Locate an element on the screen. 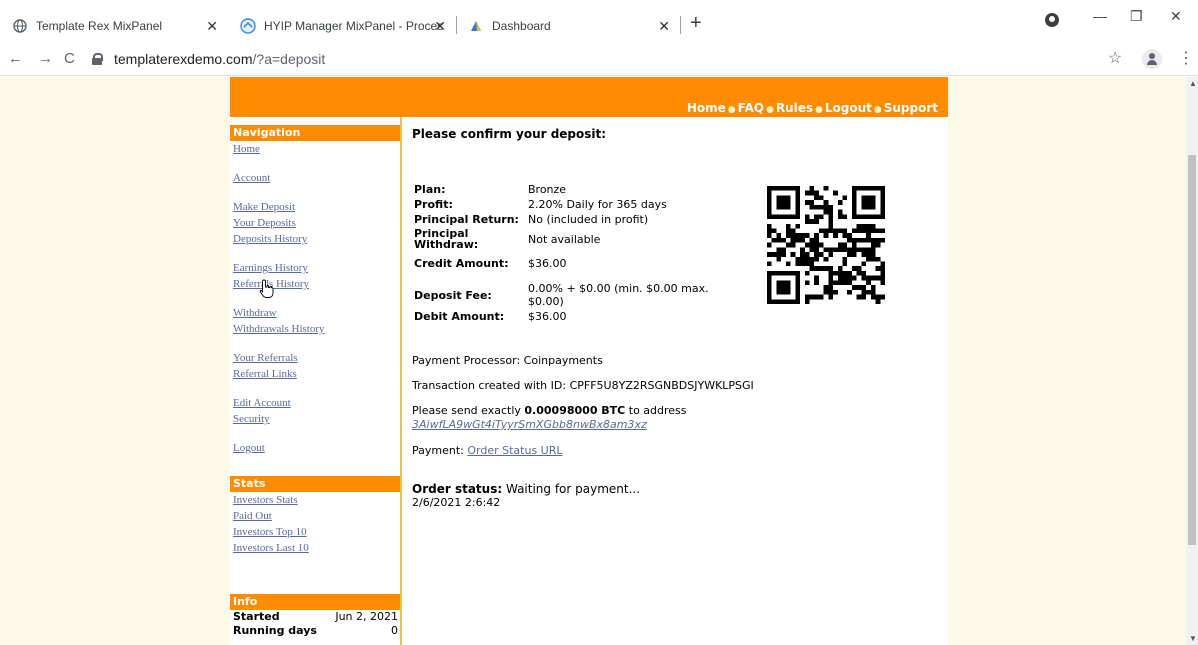 This screenshot has height=645, width=1198. info-value: Jun 2, 2021 is located at coordinates (366, 616).